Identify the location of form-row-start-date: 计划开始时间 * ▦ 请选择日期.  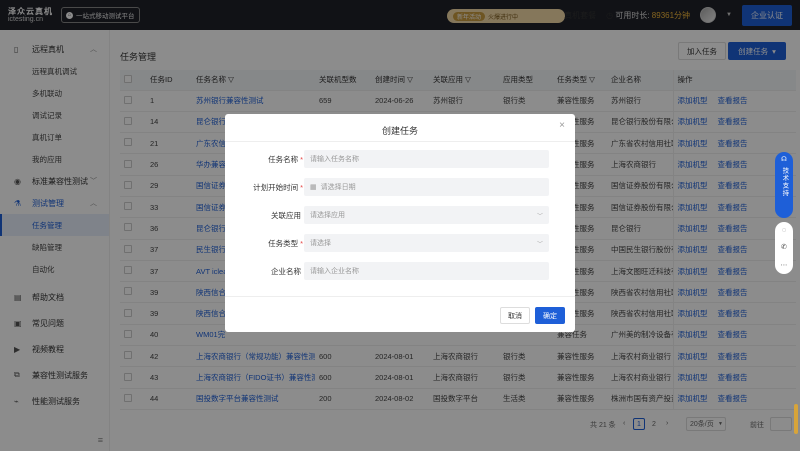
(400, 187).